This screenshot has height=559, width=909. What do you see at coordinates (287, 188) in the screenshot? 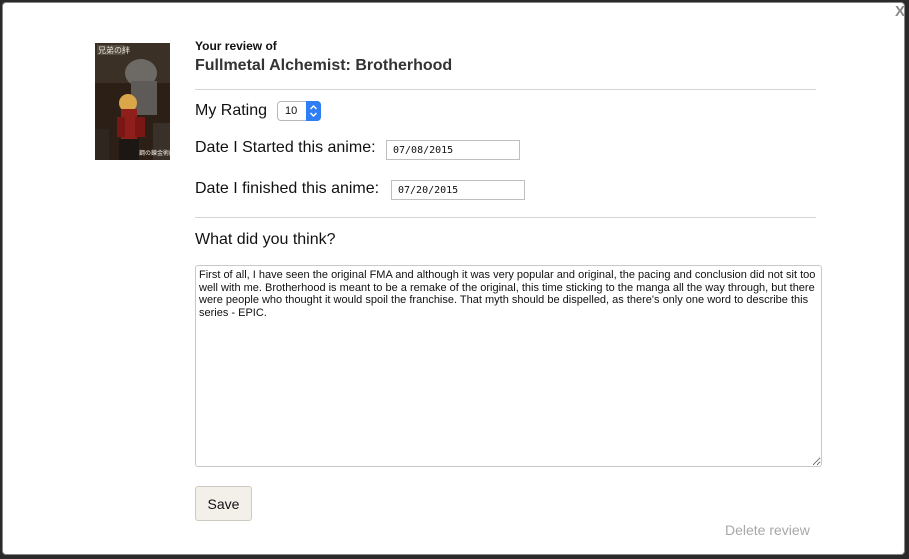
I see `finished-date-label: Date I finished this anime:` at bounding box center [287, 188].